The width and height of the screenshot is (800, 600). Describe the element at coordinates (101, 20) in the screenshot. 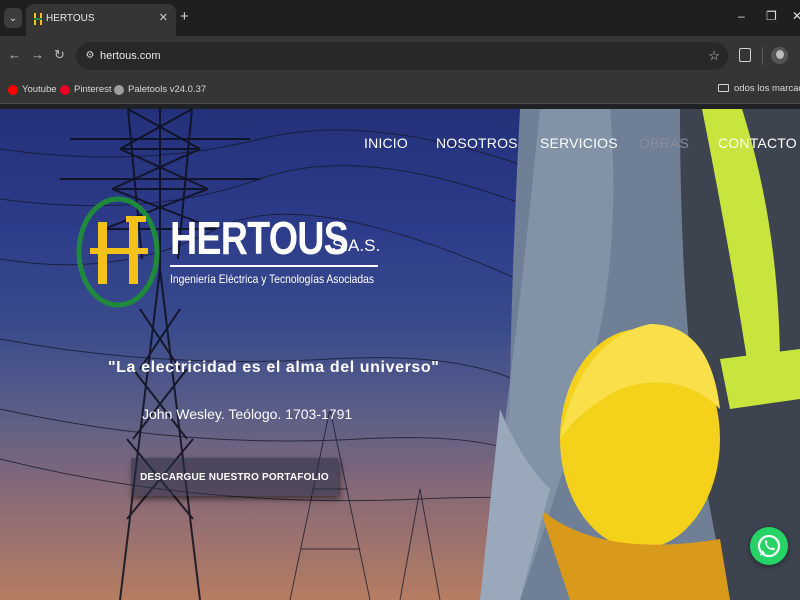

I see `browser-tab: HERTOUS ✕` at that location.